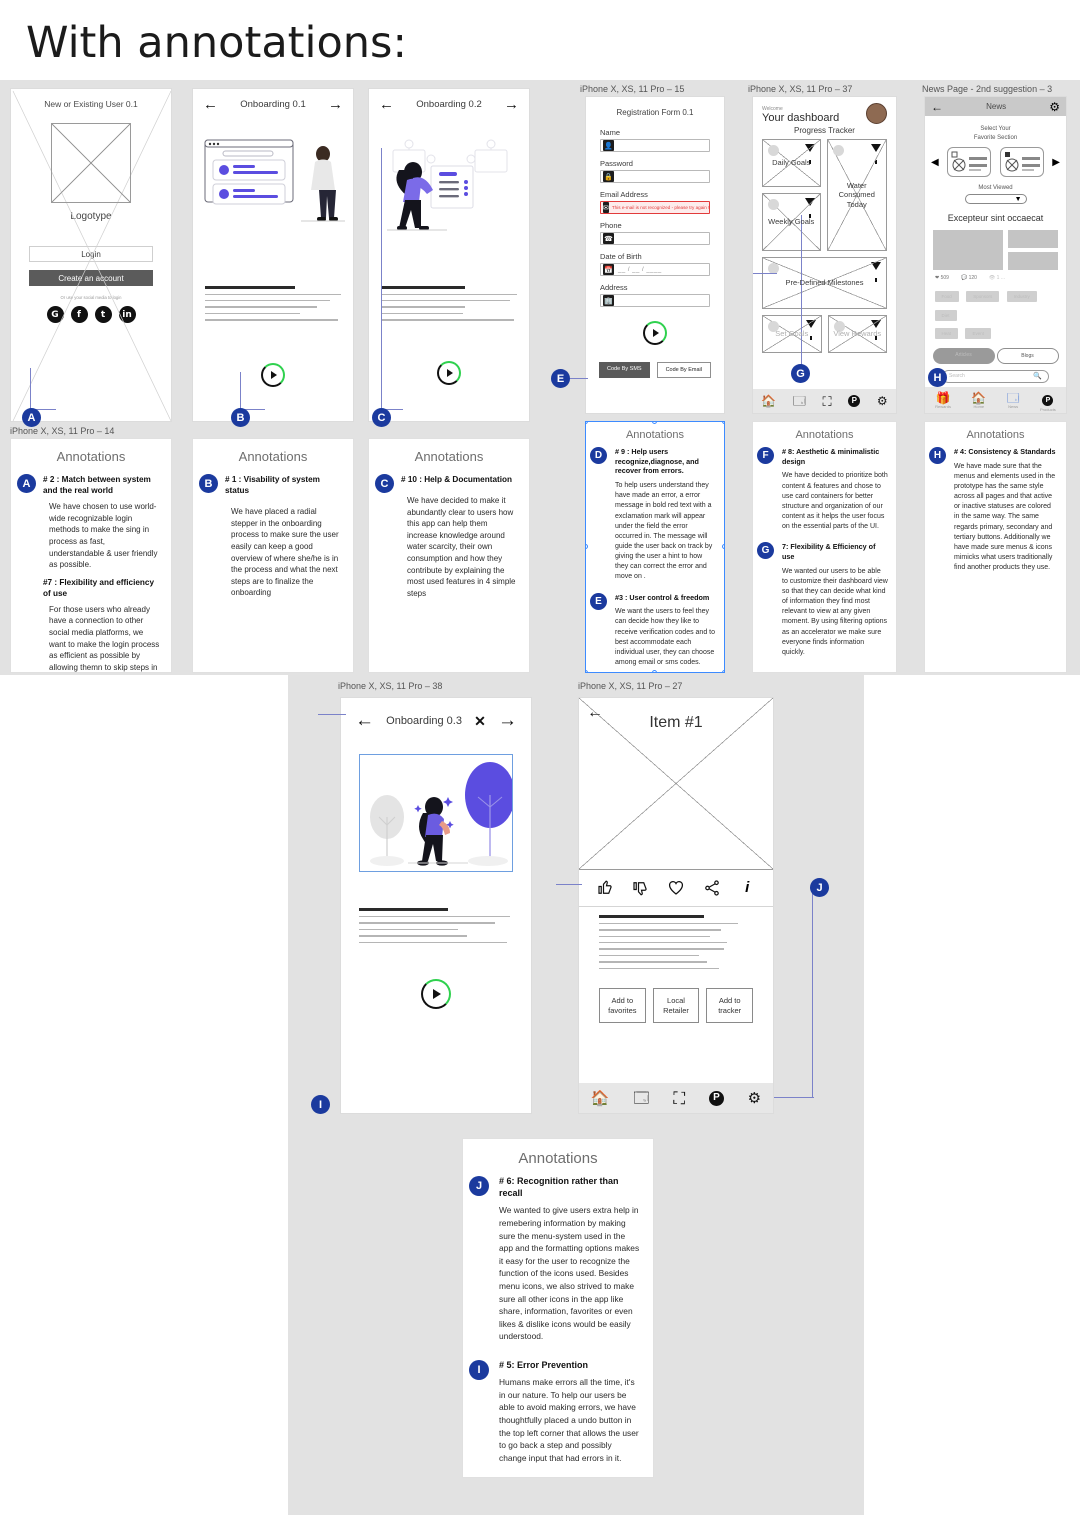 The height and width of the screenshot is (1515, 1080). What do you see at coordinates (819, 887) in the screenshot?
I see `pin-j: J` at bounding box center [819, 887].